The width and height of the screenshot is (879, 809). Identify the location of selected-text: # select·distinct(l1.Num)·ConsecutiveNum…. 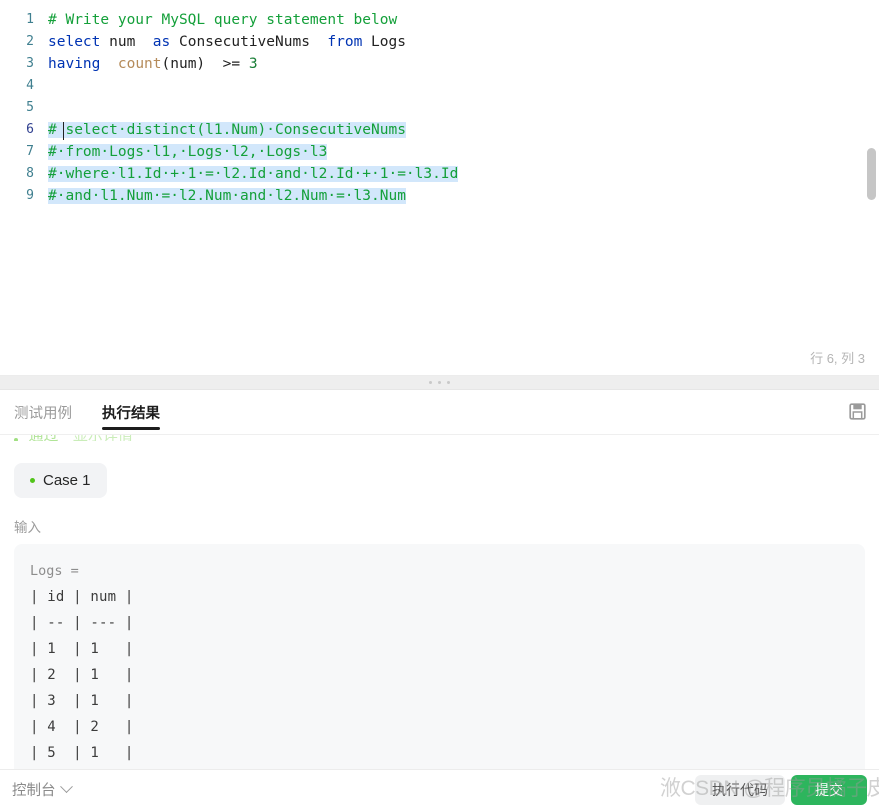
(227, 130).